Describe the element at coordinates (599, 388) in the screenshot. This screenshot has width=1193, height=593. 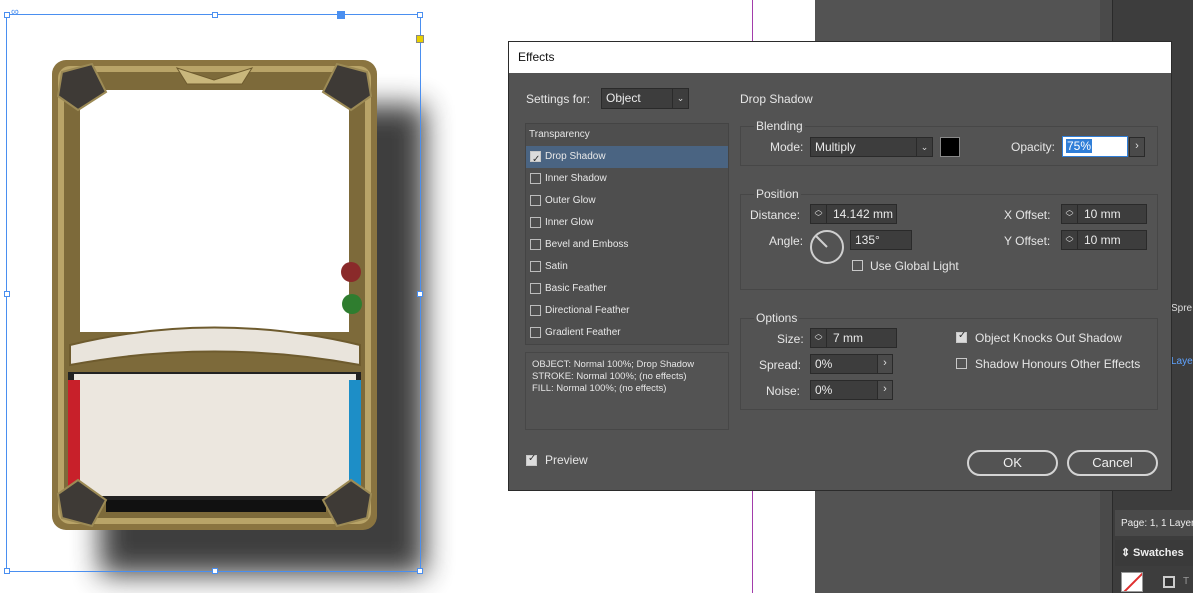
I see `summary-line: FILL: Normal 100%; (no effects)` at that location.